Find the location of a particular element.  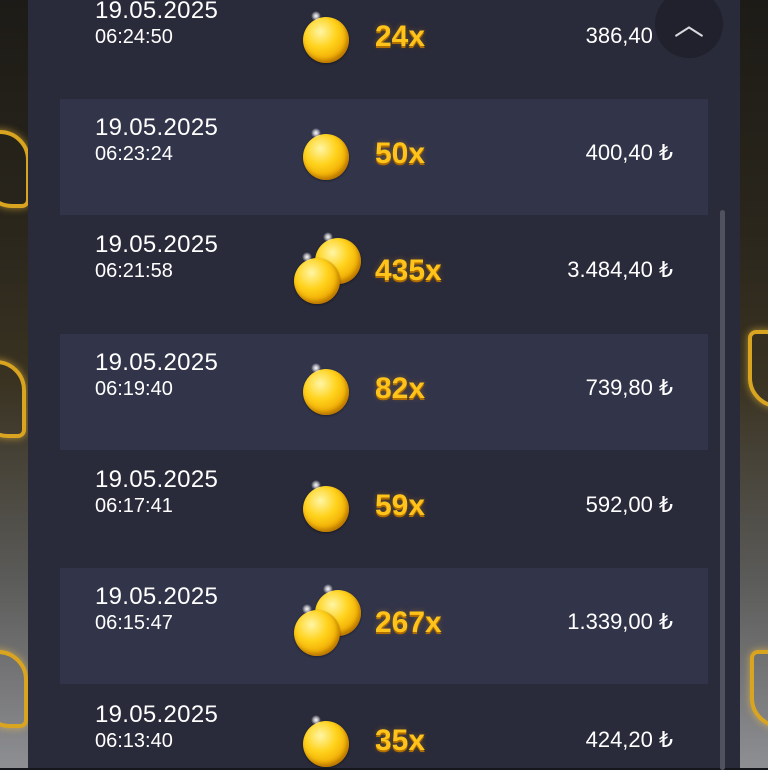

history-row: 19.05.2025 06:23:24 50x 400,40 ₺ is located at coordinates (384, 157).